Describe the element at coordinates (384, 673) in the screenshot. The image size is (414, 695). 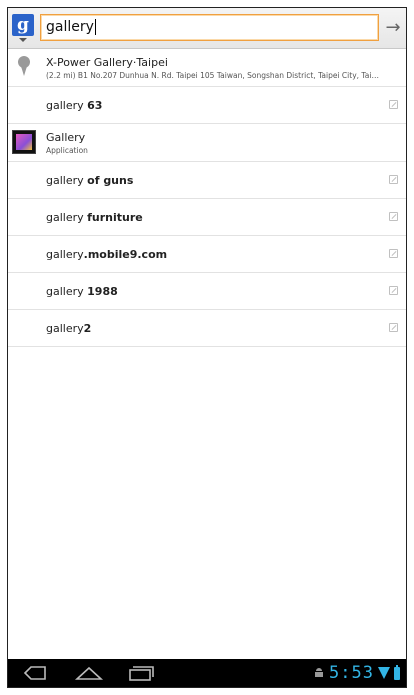
I see `wifi-icon` at that location.